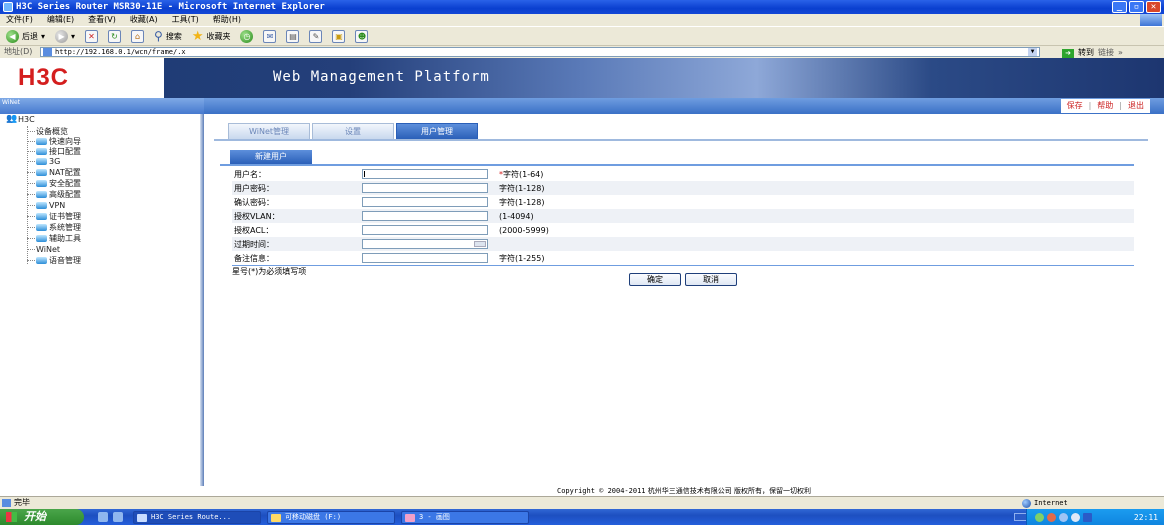 The image size is (1164, 525). Describe the element at coordinates (425, 202) in the screenshot. I see `confirm-password-input` at that location.